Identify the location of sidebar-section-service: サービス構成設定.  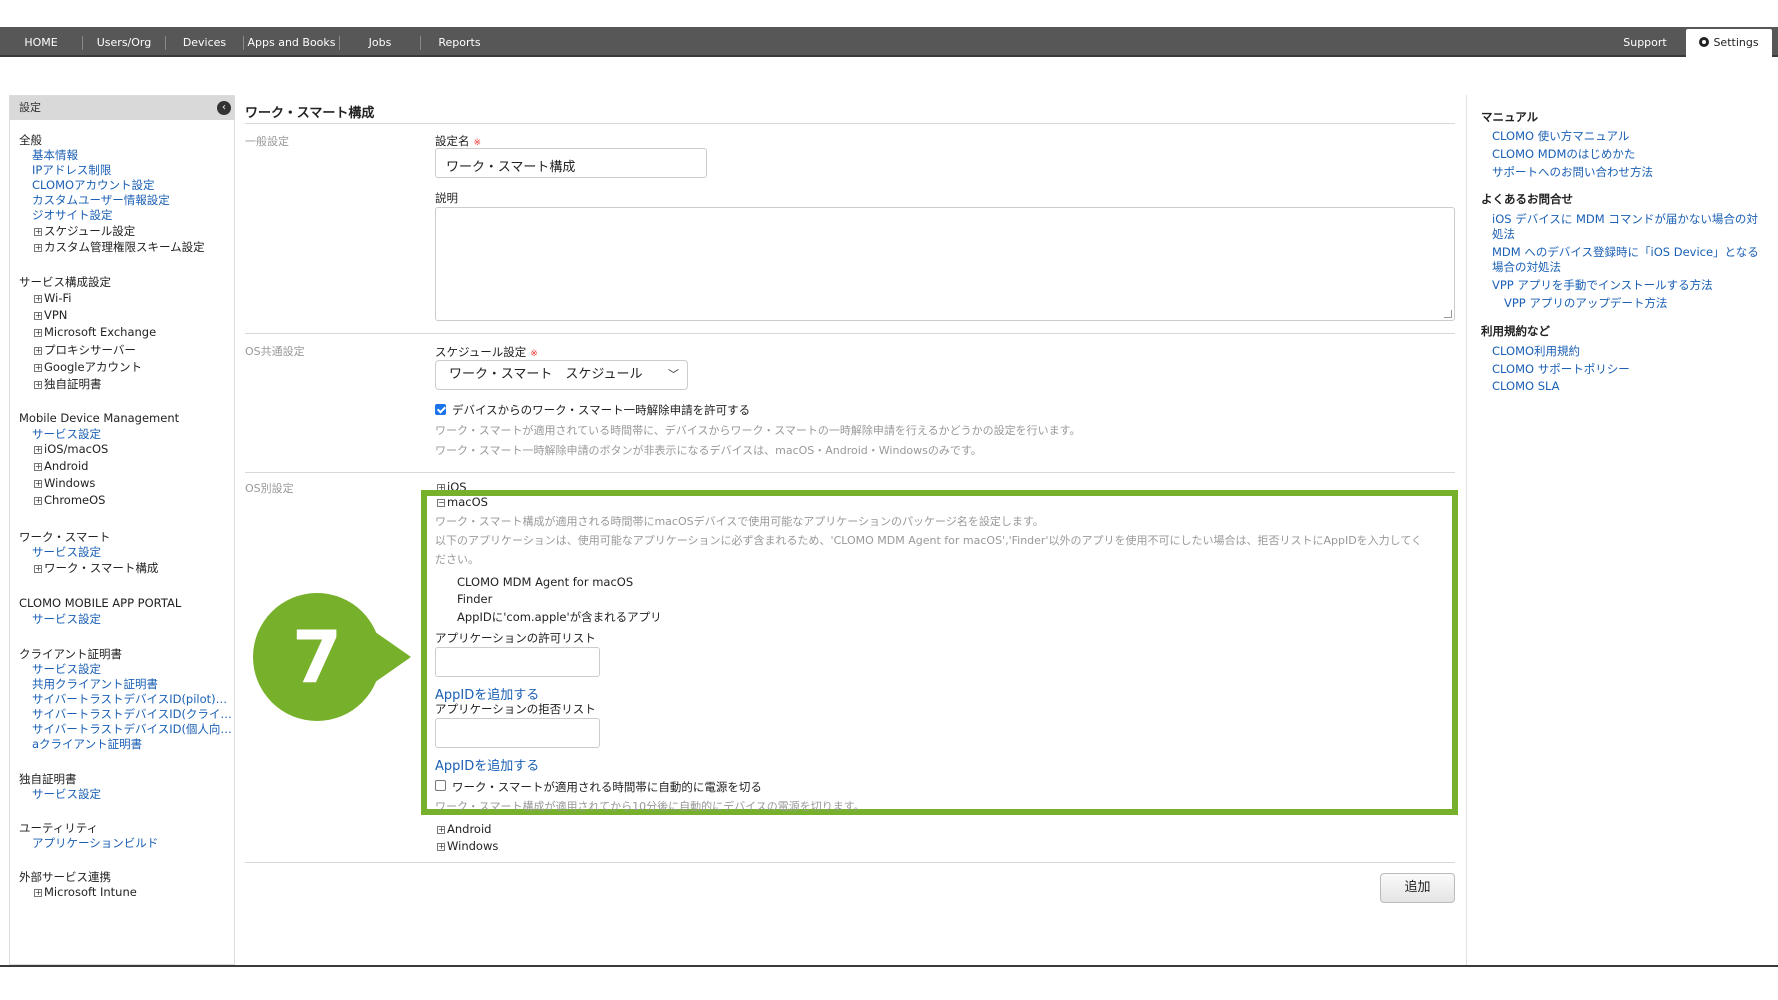
(65, 282).